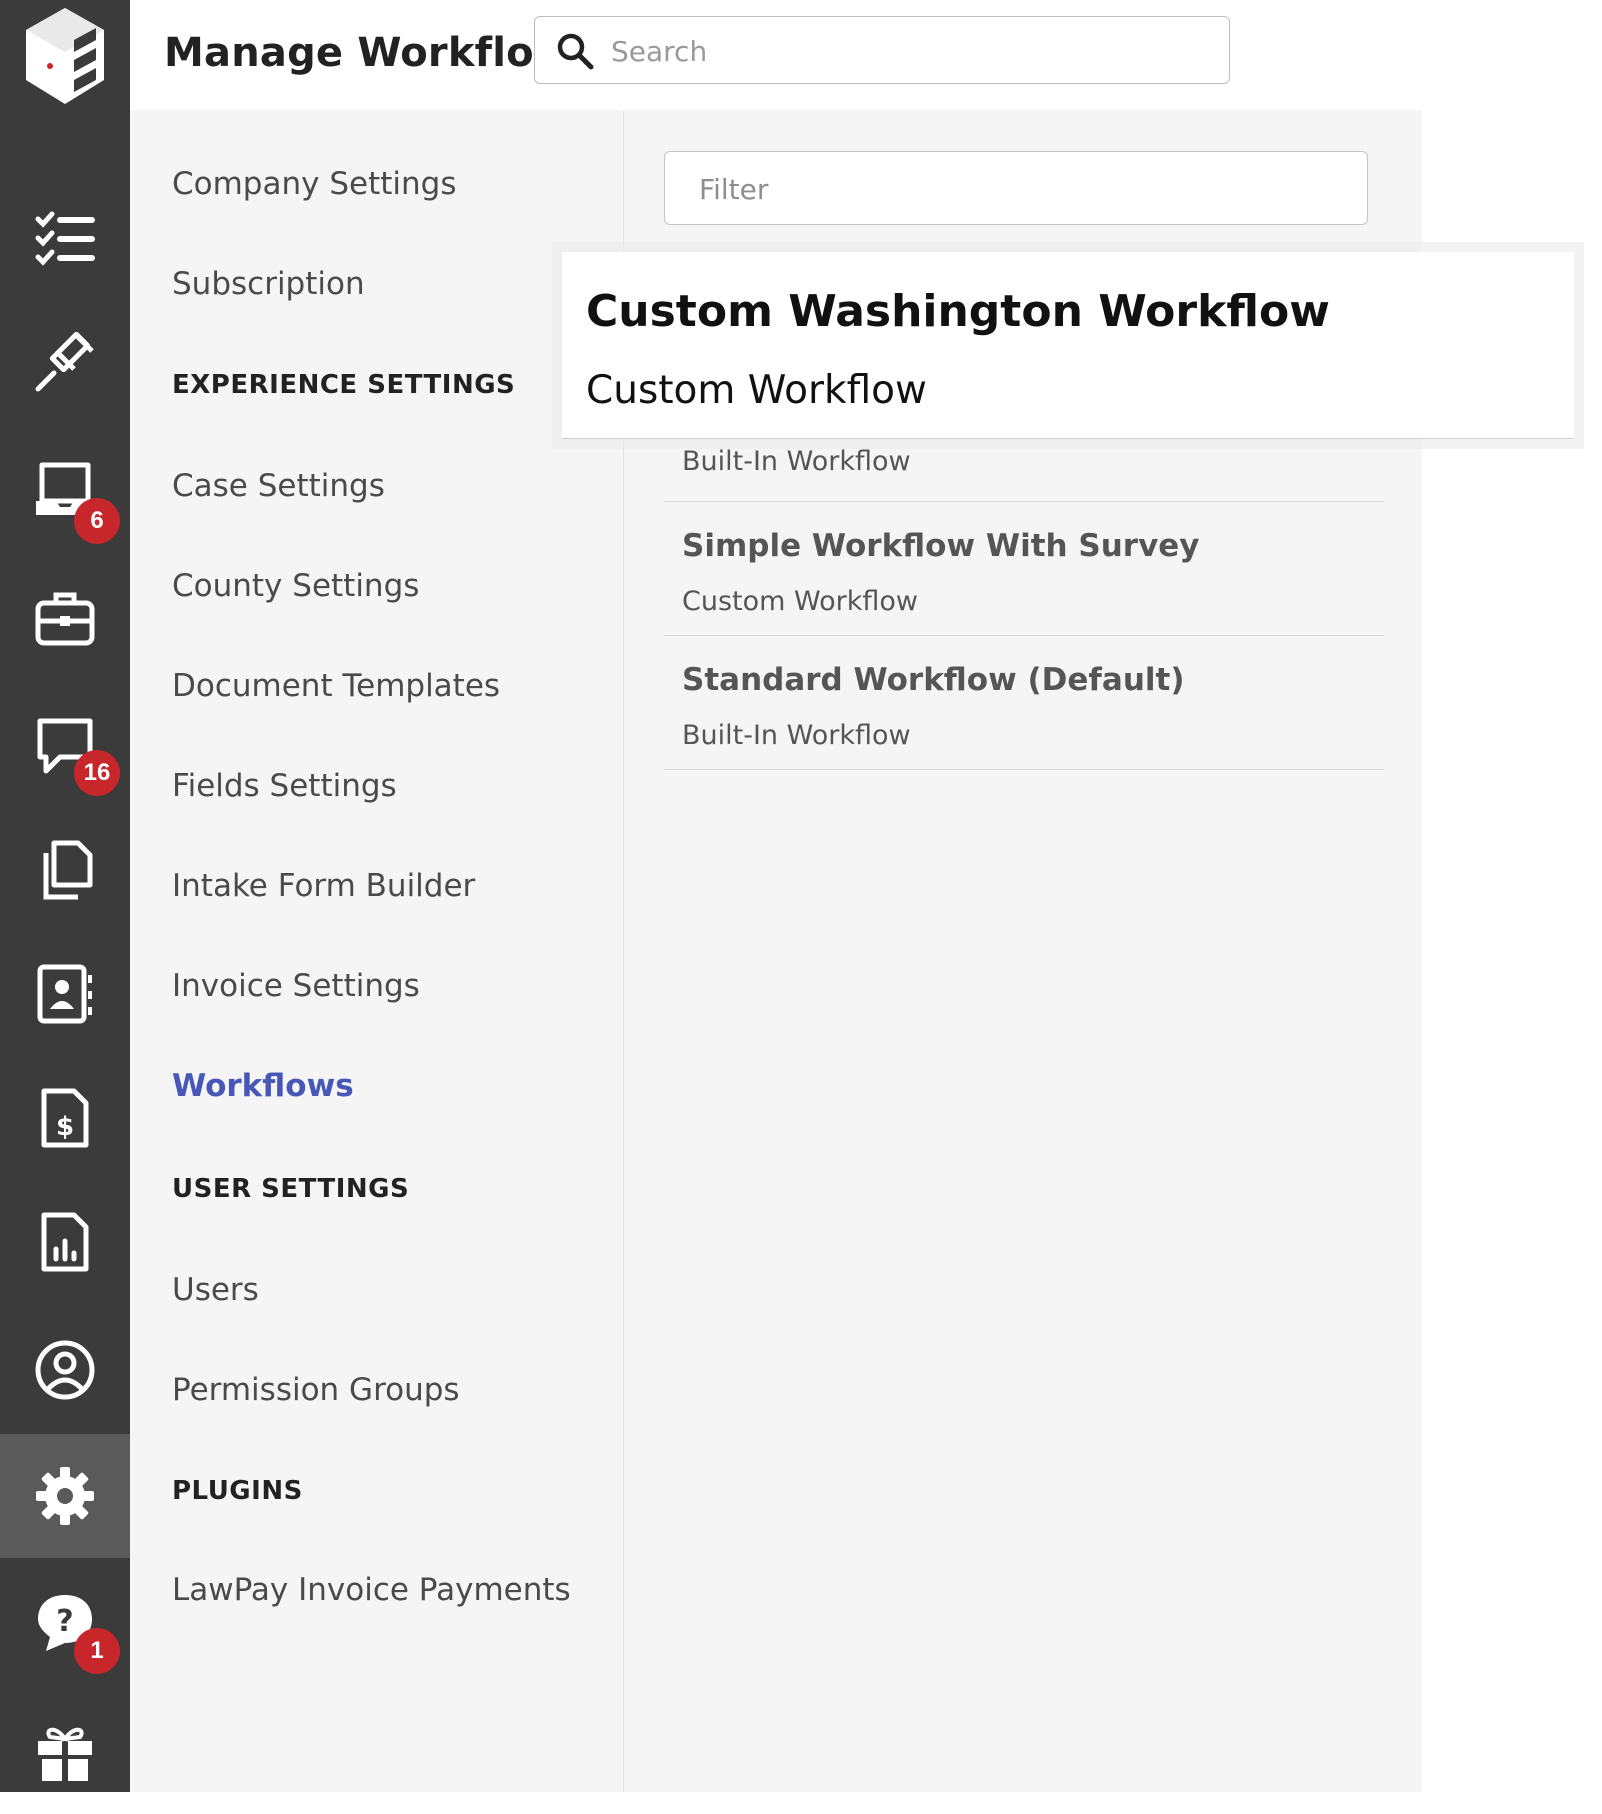  I want to click on gavel-icon, so click(64, 361).